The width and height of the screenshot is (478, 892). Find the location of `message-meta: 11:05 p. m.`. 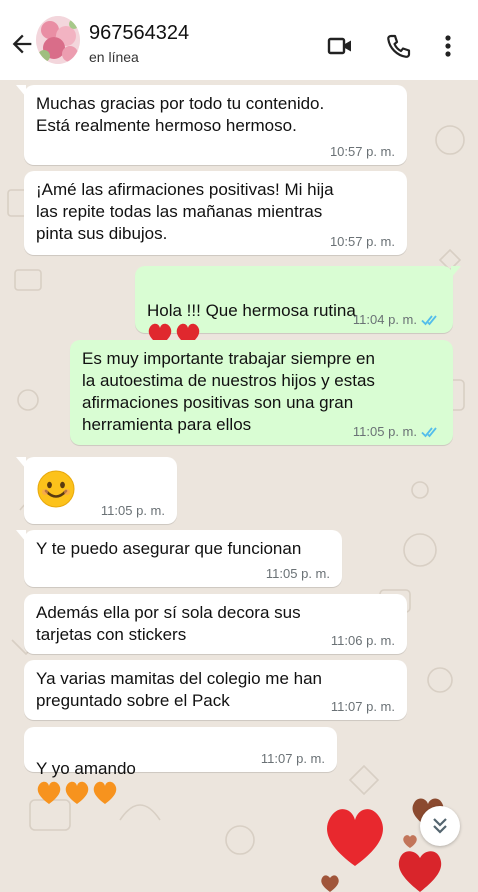

message-meta: 11:05 p. m. is located at coordinates (397, 431).